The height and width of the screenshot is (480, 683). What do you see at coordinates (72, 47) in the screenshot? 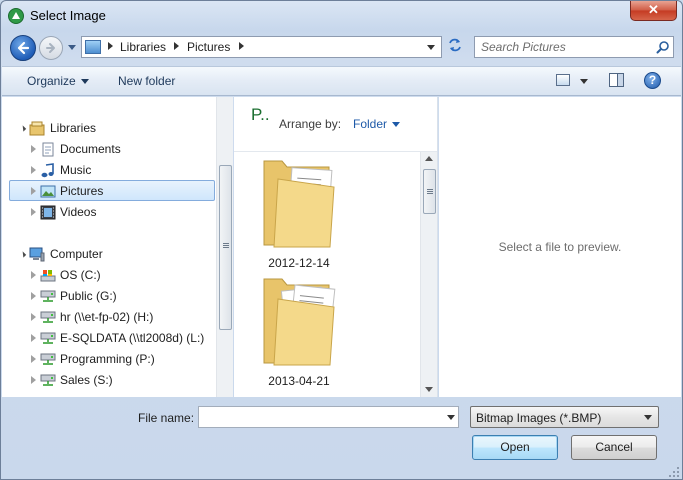
I see `recent-pages-dropdown-icon` at bounding box center [72, 47].